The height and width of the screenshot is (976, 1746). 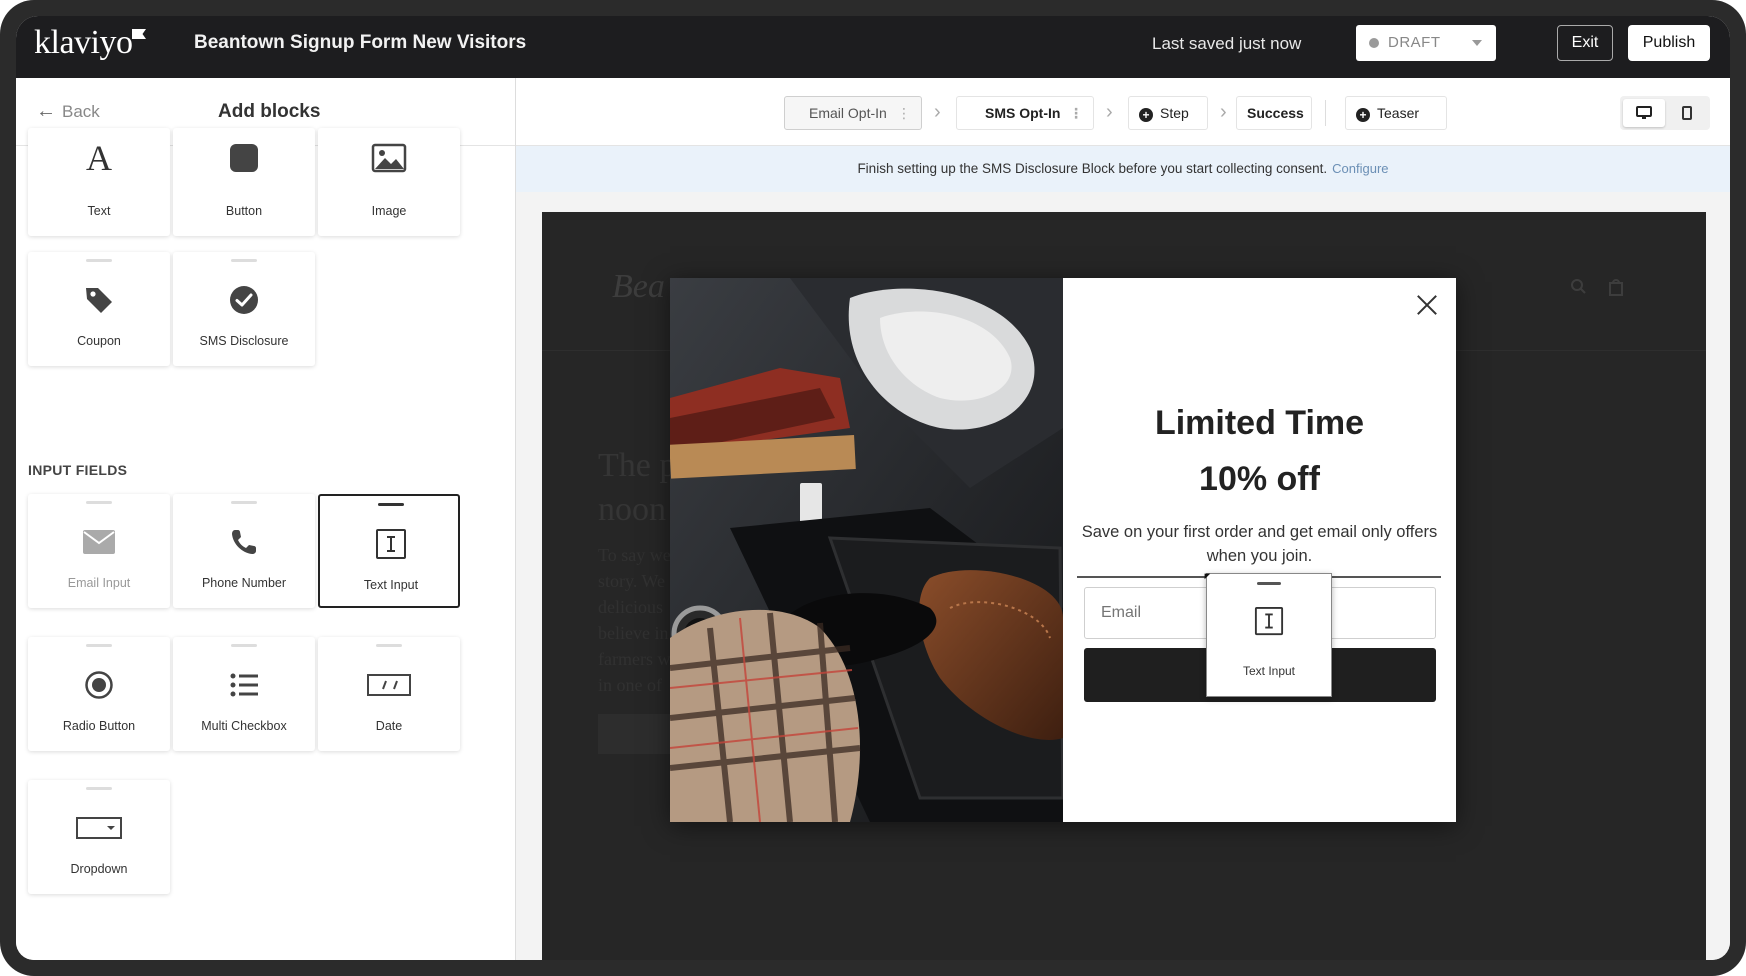 What do you see at coordinates (630, 607) in the screenshot?
I see `body-line: delicious` at bounding box center [630, 607].